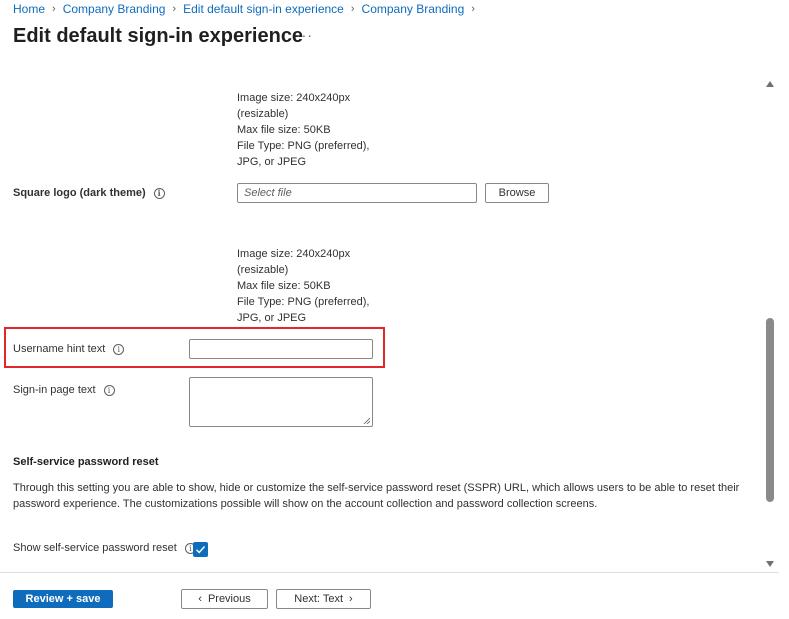 The height and width of the screenshot is (619, 789). What do you see at coordinates (158, 36) in the screenshot?
I see `page-title: Edit default sign-in experience` at bounding box center [158, 36].